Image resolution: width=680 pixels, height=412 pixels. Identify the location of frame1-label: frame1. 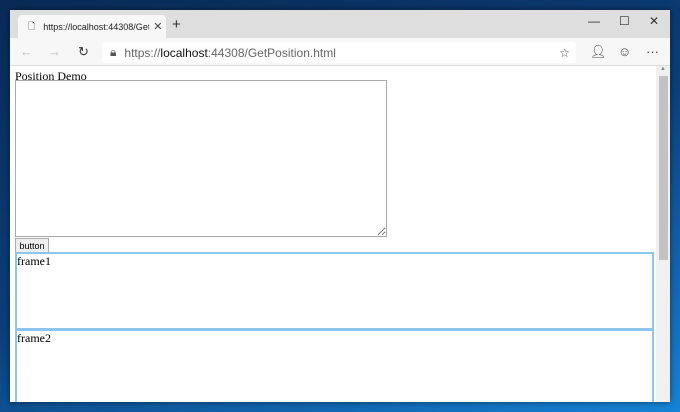
(34, 261).